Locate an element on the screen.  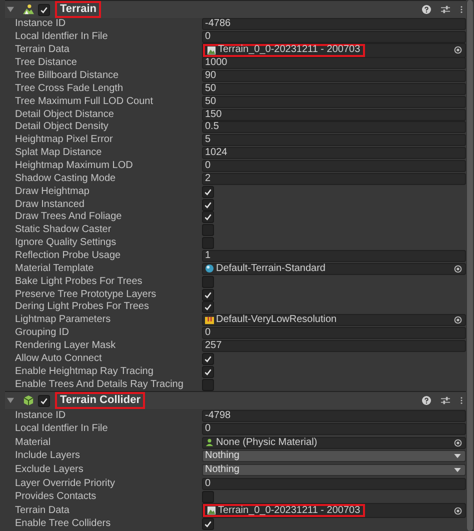
input-field: 1 is located at coordinates (334, 256).